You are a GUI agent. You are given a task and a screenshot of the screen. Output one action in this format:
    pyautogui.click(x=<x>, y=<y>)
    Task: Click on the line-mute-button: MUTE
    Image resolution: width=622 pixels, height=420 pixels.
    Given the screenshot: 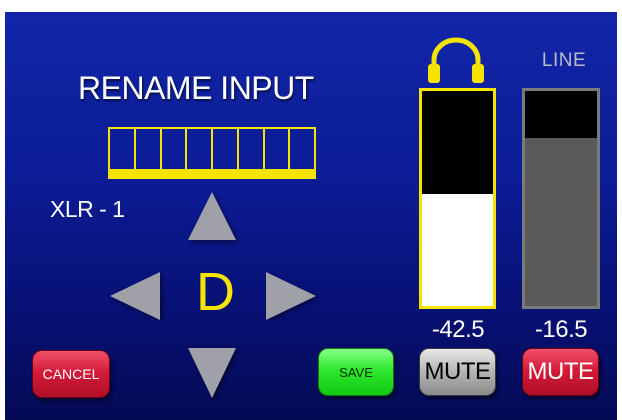 What is the action you would take?
    pyautogui.click(x=560, y=372)
    